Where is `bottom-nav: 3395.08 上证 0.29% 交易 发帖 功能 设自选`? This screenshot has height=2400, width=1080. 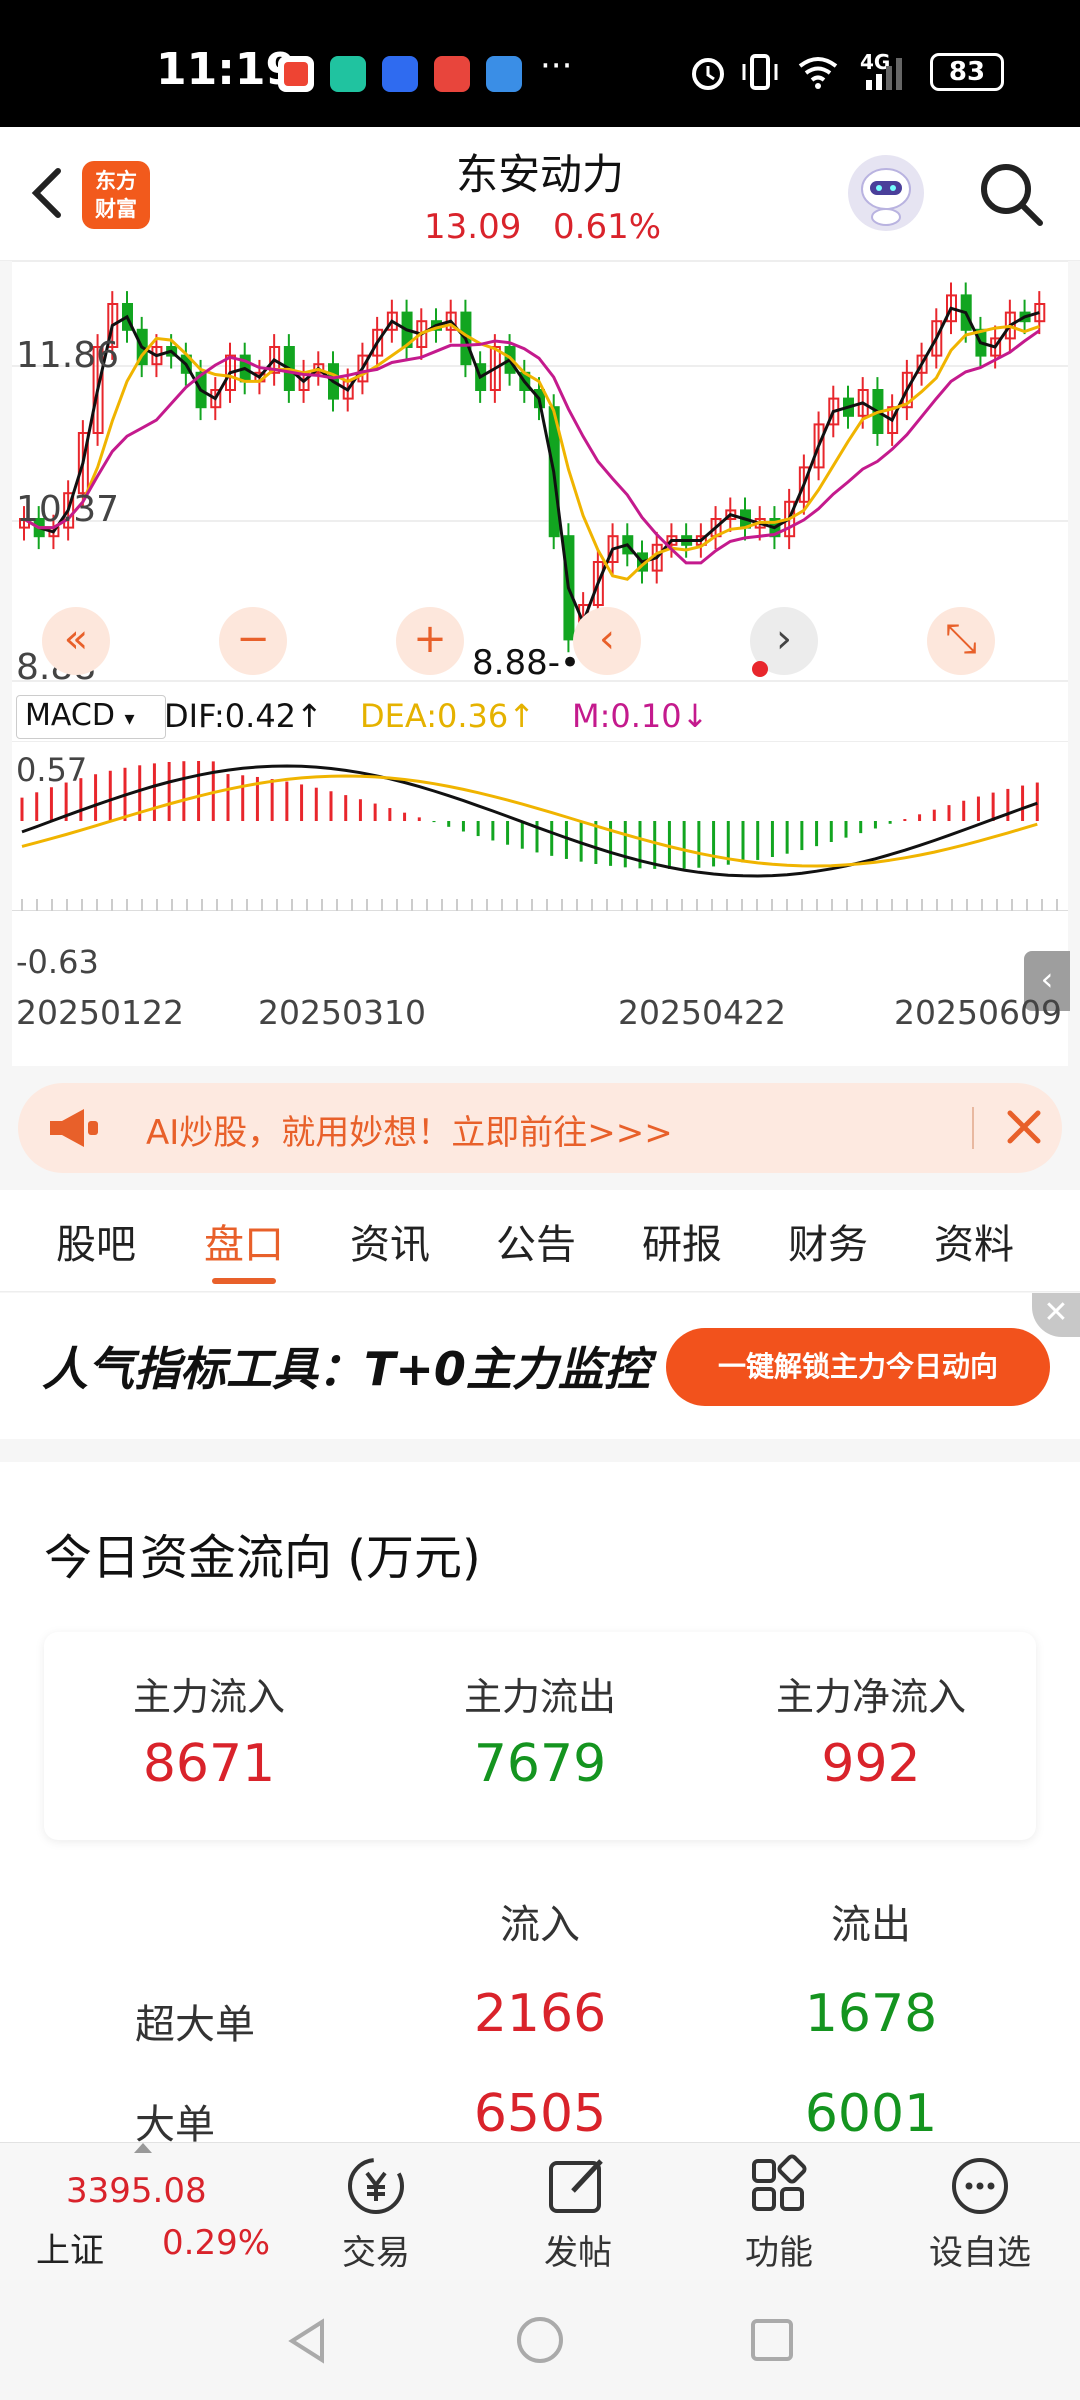
bottom-nav: 3395.08 上证 0.29% 交易 发帖 功能 设自选 is located at coordinates (540, 2211).